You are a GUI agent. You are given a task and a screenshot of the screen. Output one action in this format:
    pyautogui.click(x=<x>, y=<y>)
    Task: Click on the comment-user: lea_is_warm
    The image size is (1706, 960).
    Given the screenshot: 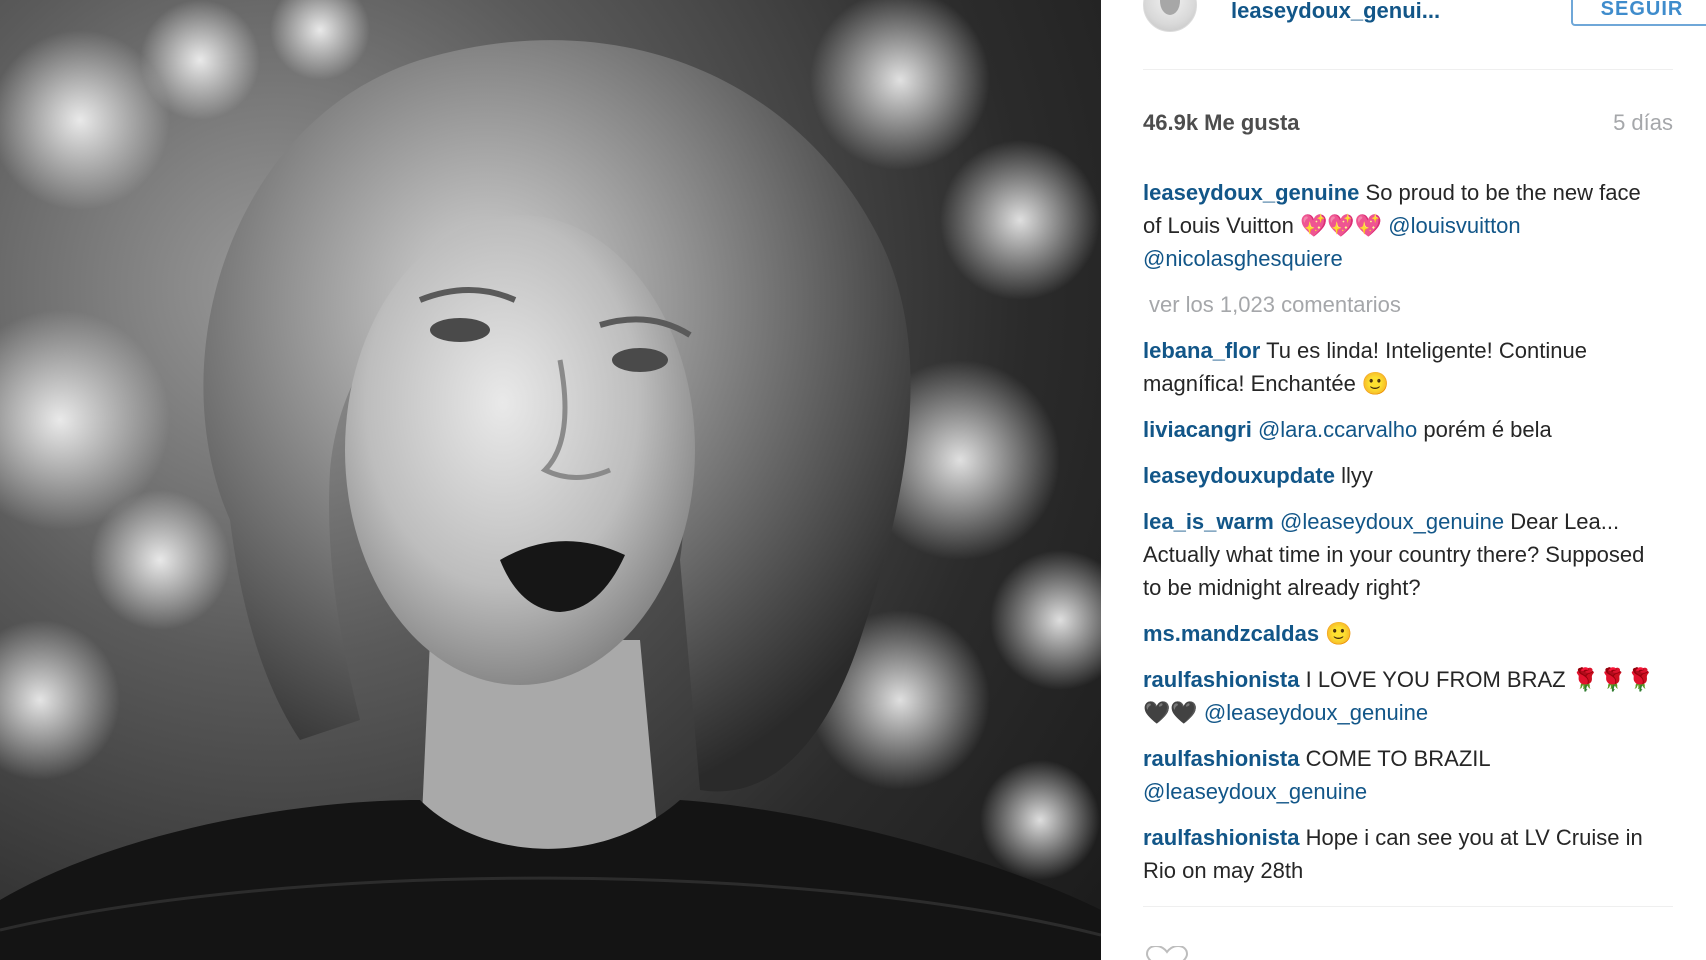 What is the action you would take?
    pyautogui.click(x=1208, y=521)
    